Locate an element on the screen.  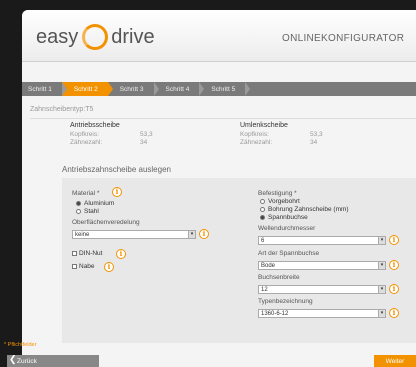
next-button-label: Weiter is located at coordinates (395, 361).